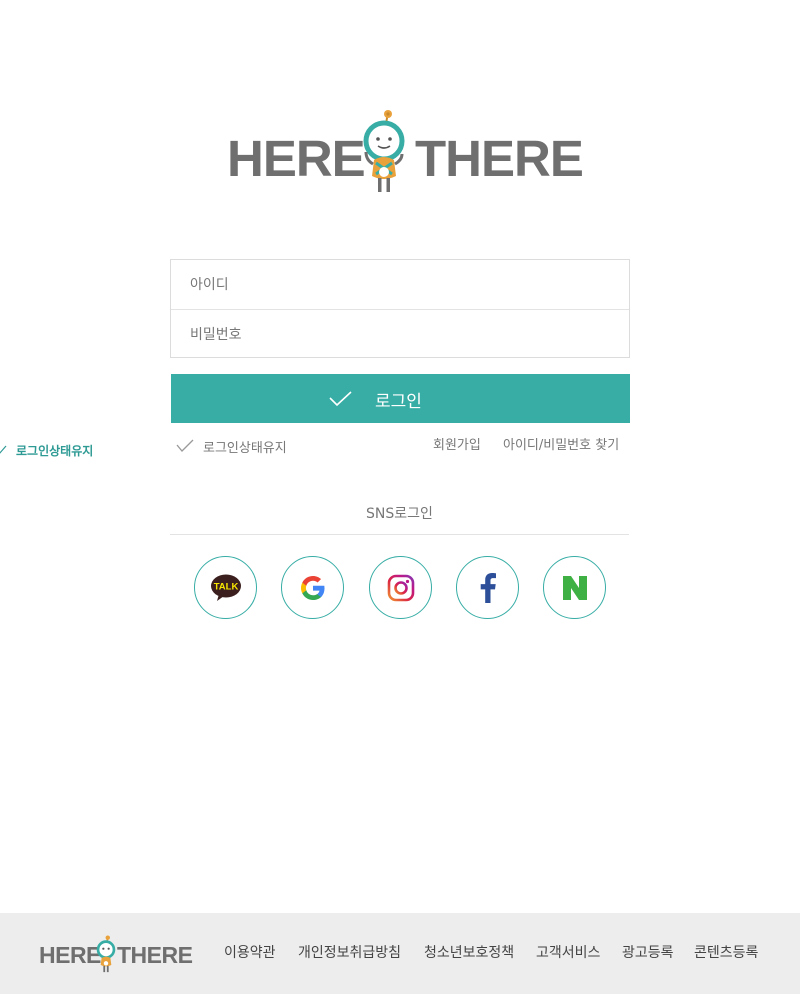  Describe the element at coordinates (499, 158) in the screenshot. I see `logo-word-there: THERE` at that location.